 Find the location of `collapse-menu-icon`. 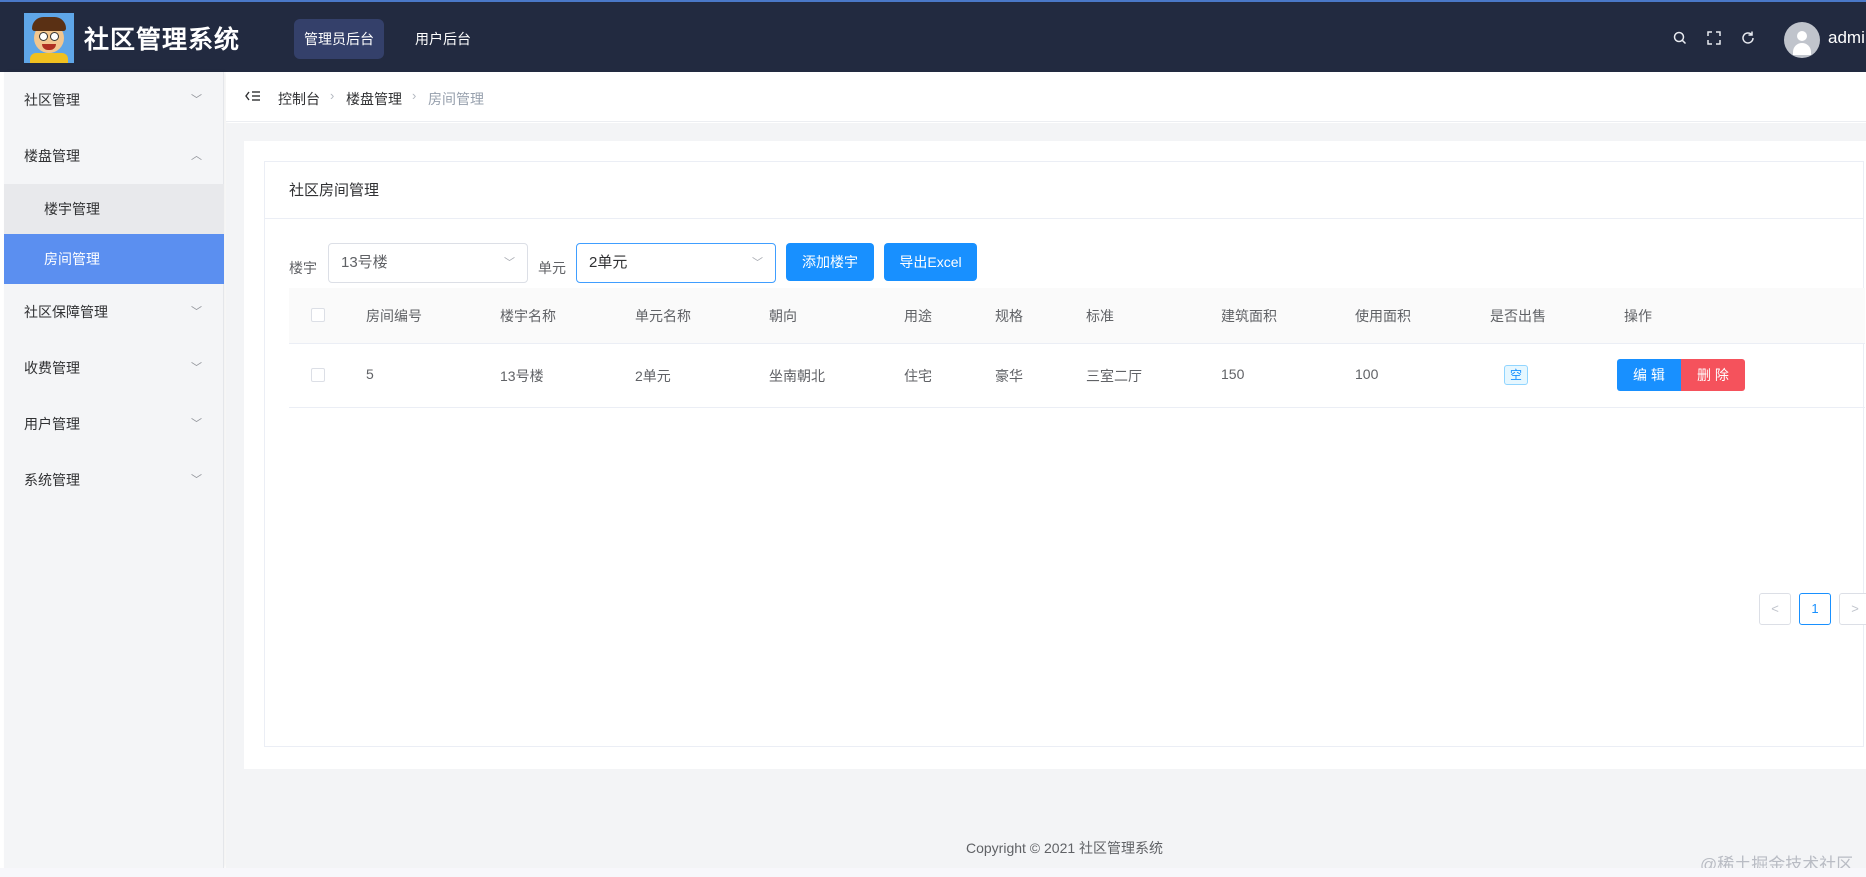

collapse-menu-icon is located at coordinates (253, 96).